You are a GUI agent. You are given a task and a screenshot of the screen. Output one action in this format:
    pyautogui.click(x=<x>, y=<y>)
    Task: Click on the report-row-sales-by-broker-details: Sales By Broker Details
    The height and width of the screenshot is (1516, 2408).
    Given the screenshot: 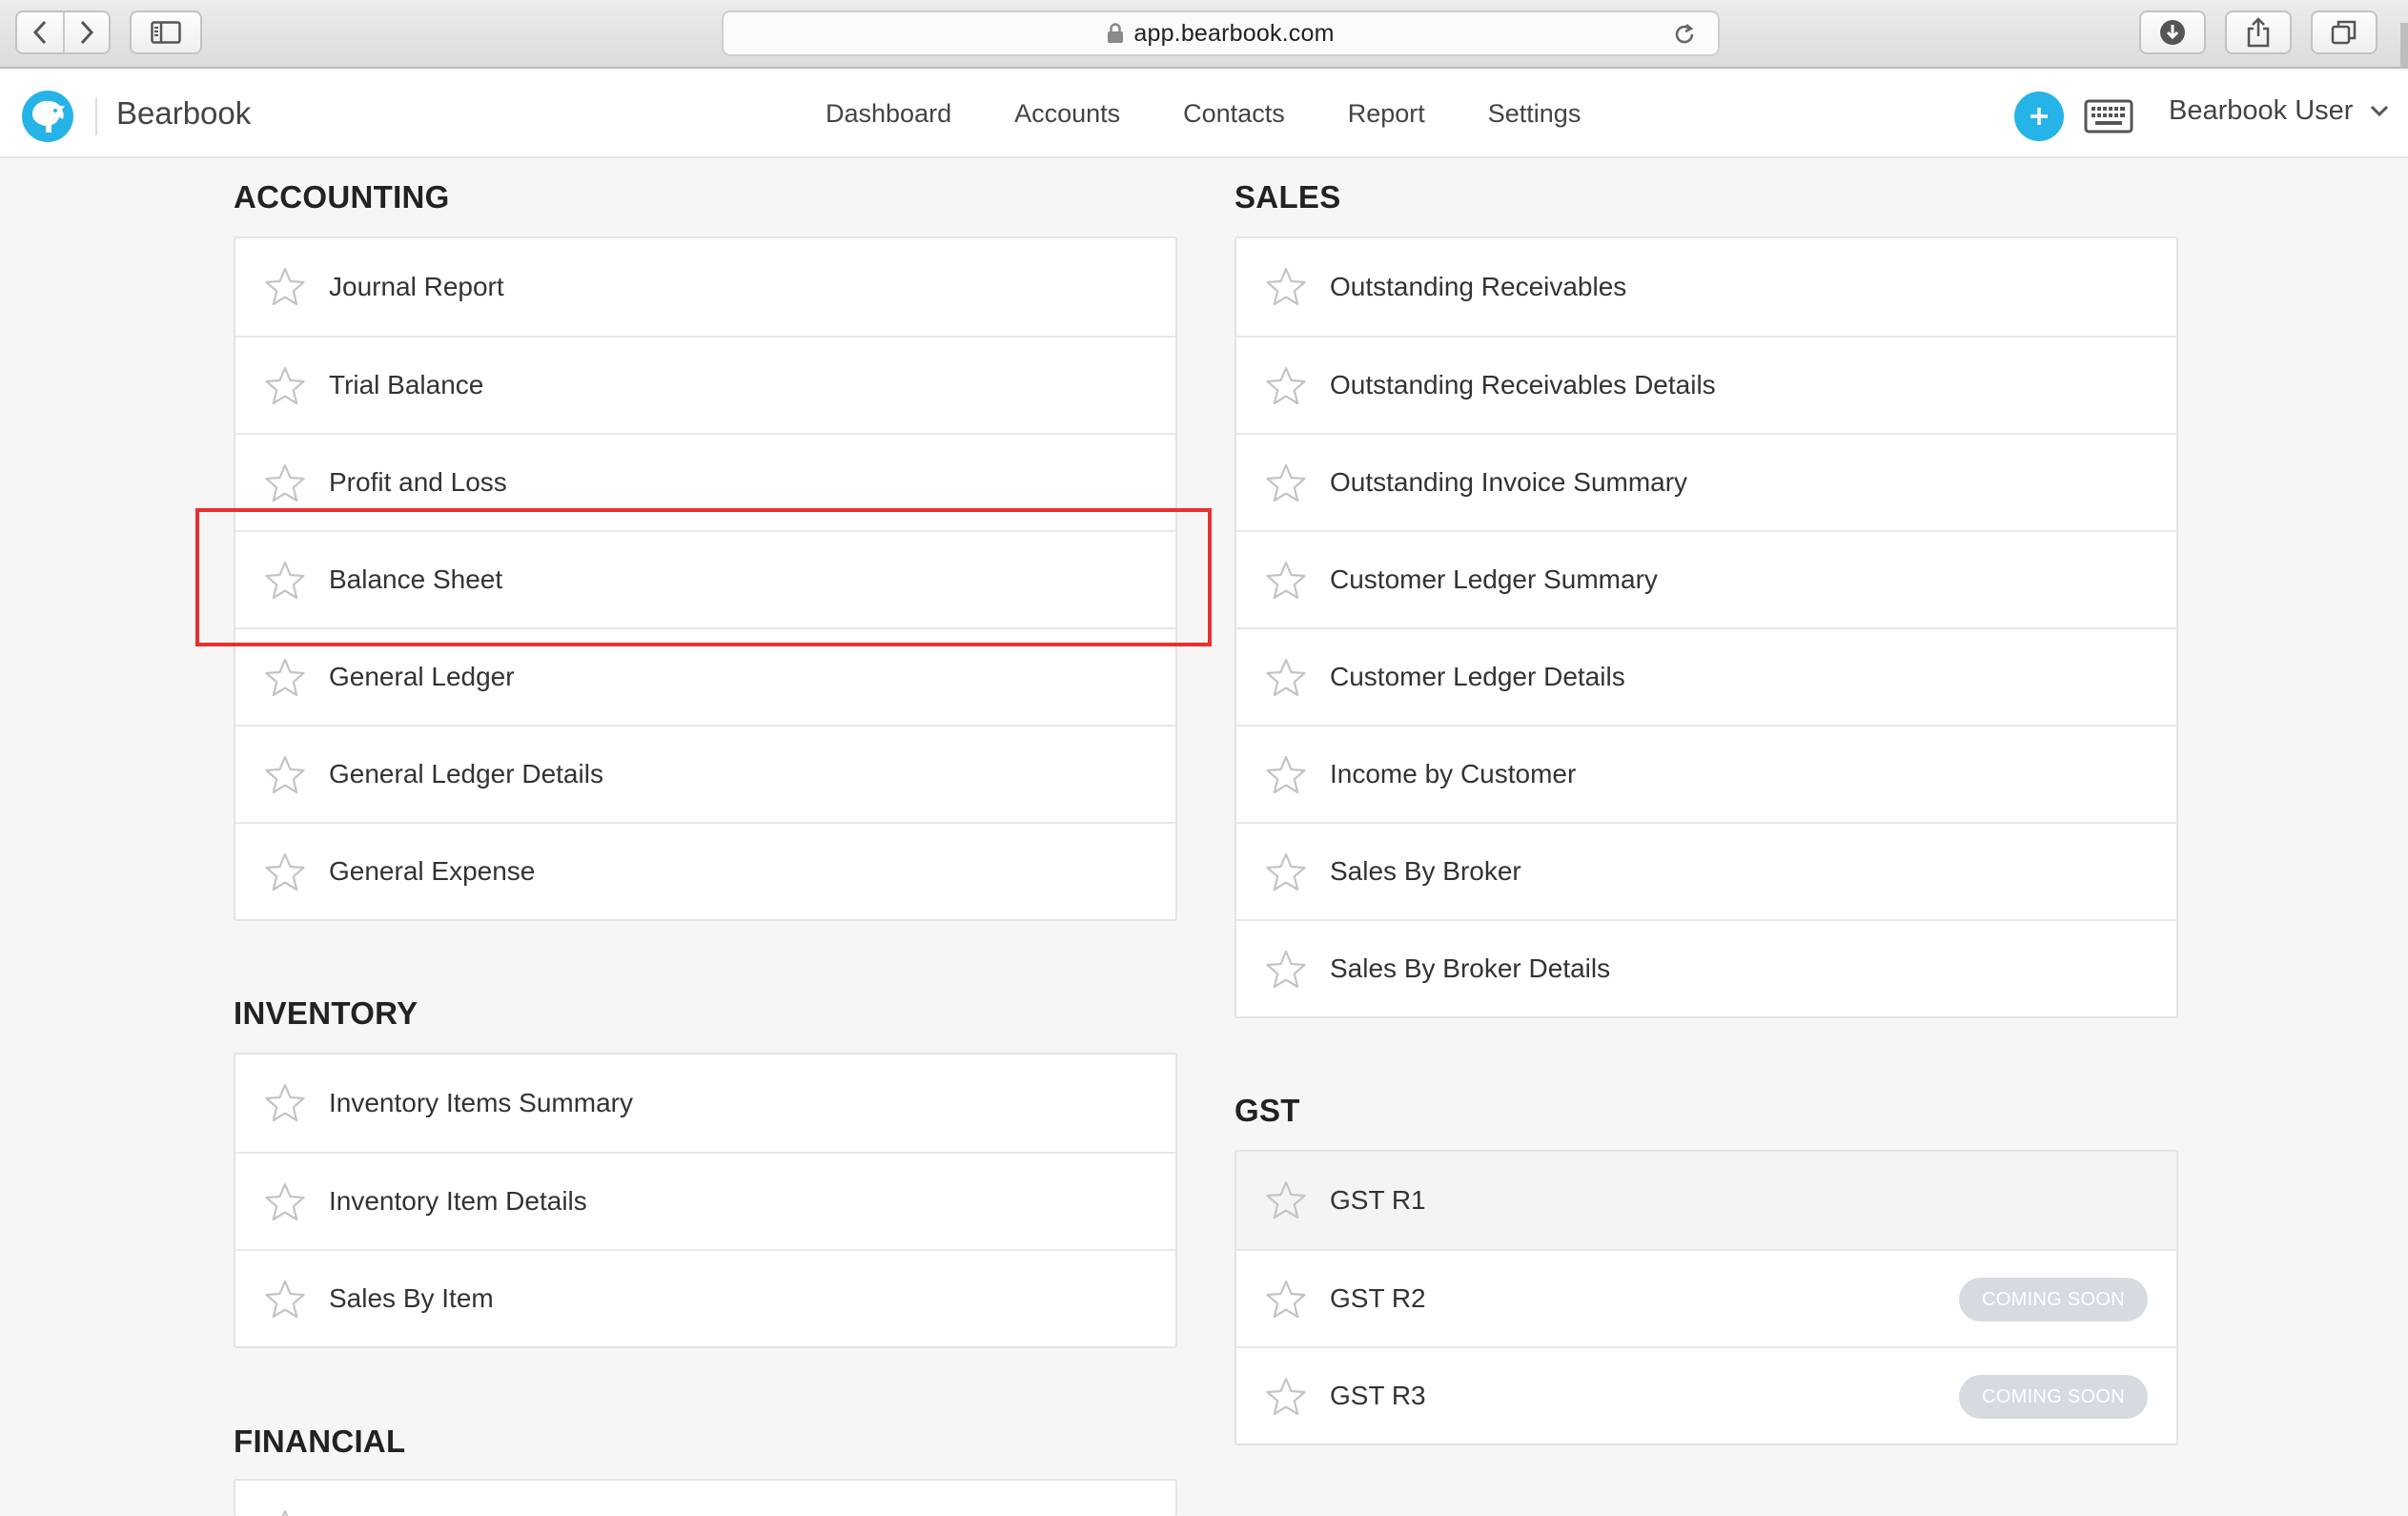 What is the action you would take?
    pyautogui.click(x=1706, y=967)
    